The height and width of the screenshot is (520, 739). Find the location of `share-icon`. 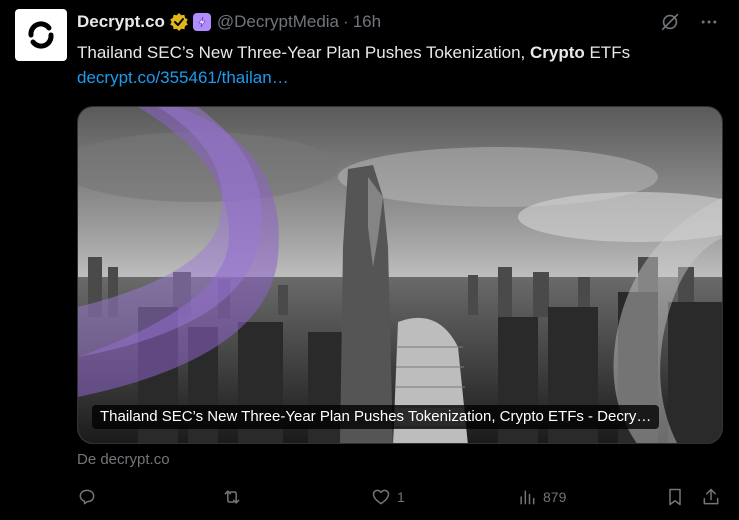

share-icon is located at coordinates (711, 496).